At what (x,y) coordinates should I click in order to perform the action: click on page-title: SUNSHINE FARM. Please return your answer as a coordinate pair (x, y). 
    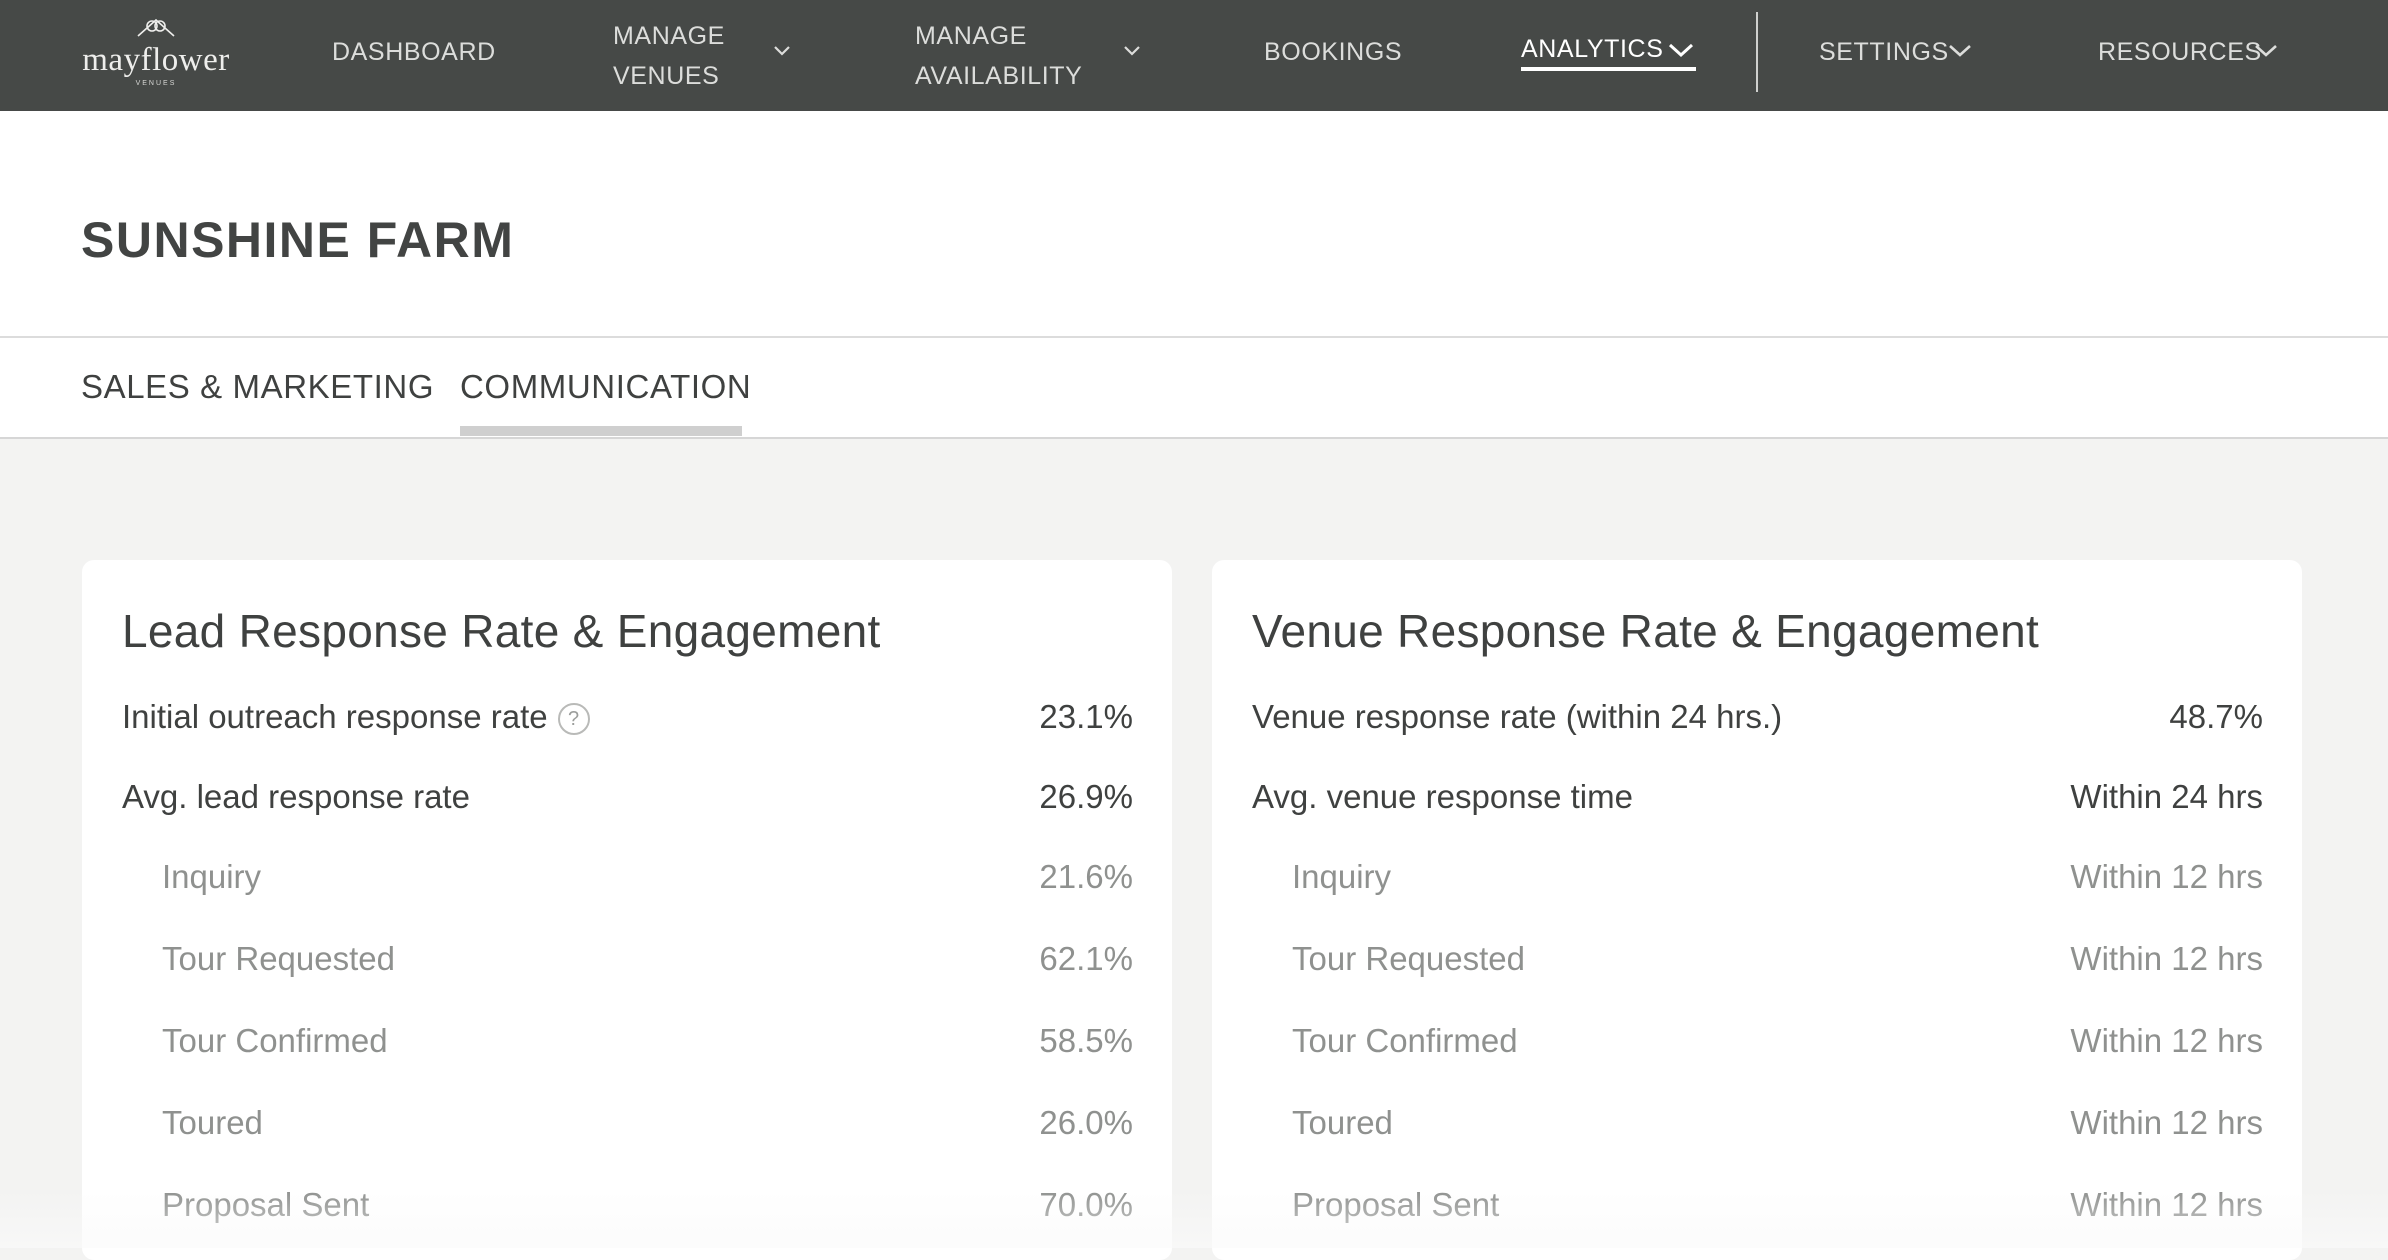
    Looking at the image, I should click on (298, 240).